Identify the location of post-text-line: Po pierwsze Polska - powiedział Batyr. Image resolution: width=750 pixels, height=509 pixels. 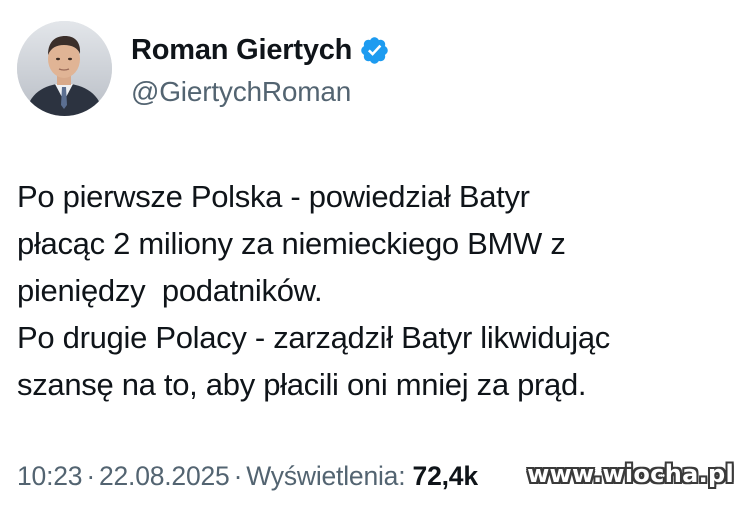
(273, 196).